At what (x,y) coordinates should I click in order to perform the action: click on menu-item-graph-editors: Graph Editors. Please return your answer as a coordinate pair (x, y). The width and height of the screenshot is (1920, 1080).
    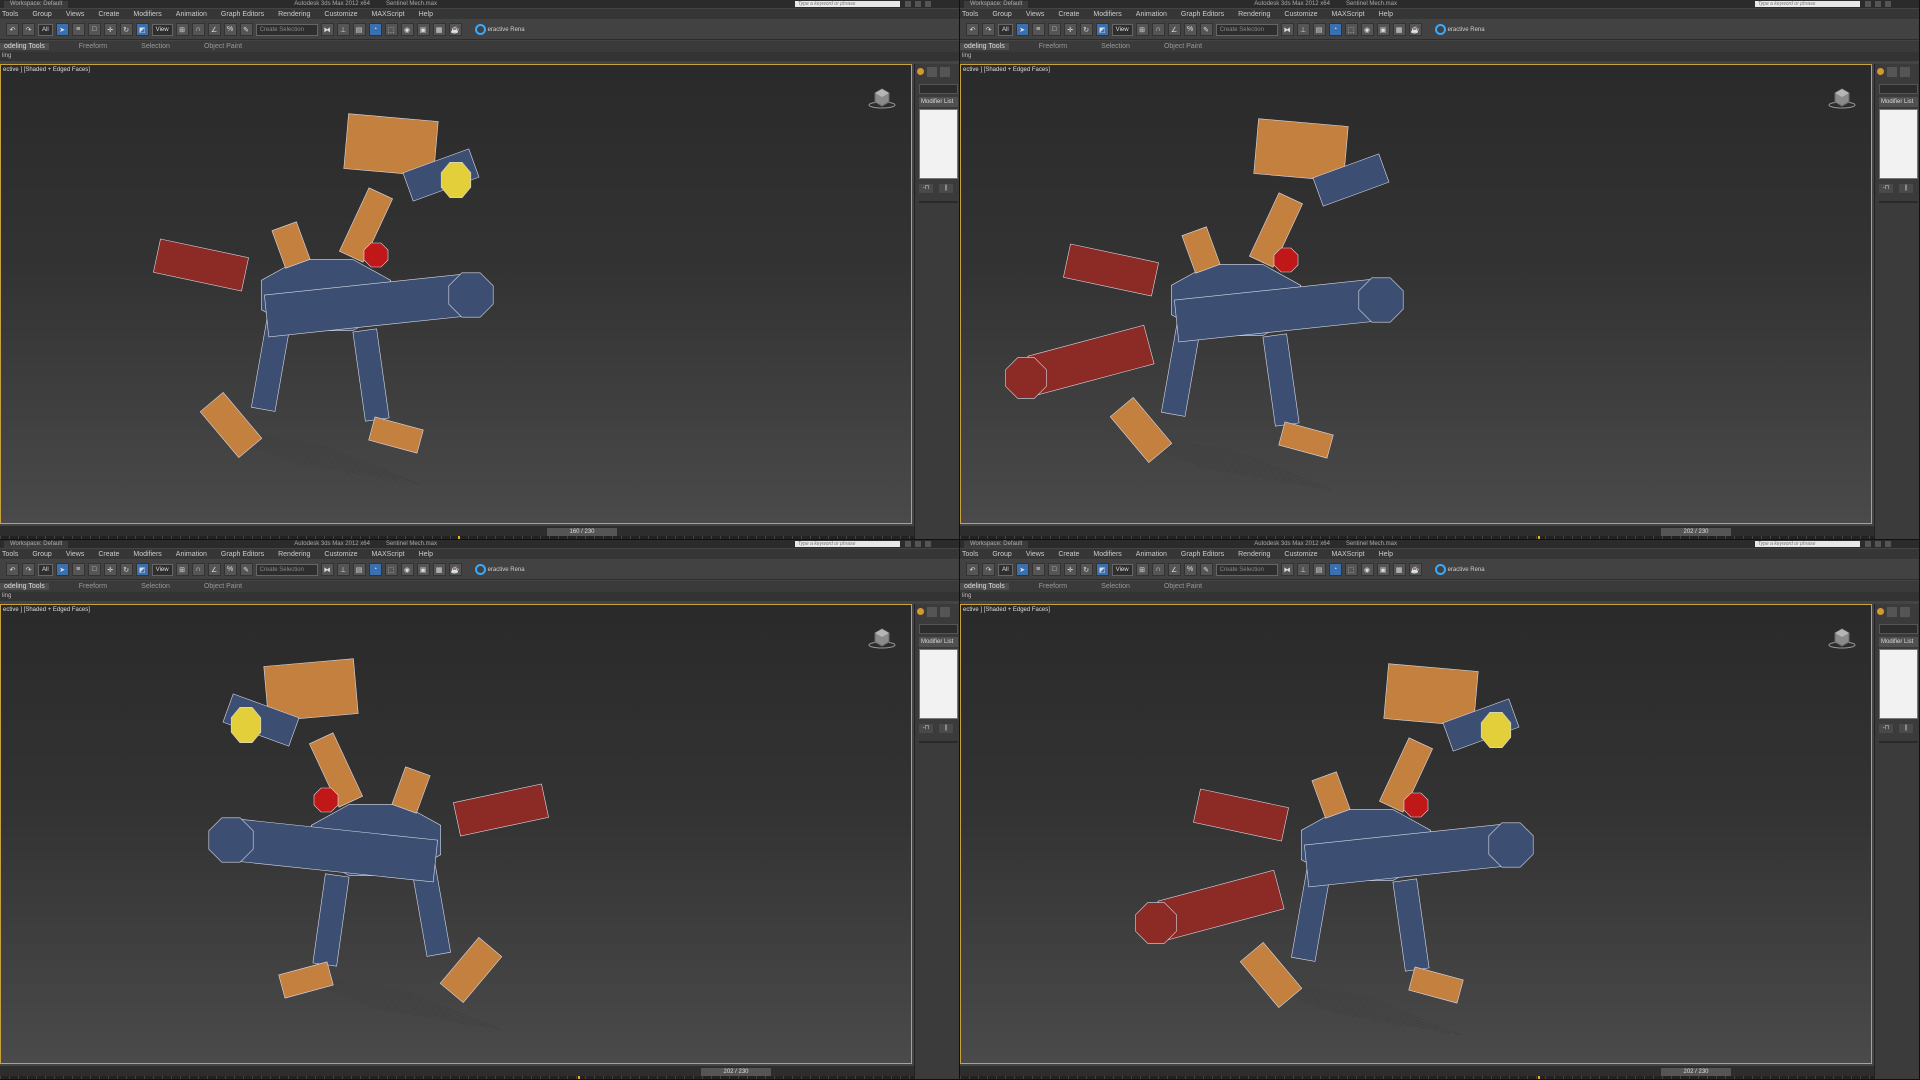
    Looking at the image, I should click on (1202, 554).